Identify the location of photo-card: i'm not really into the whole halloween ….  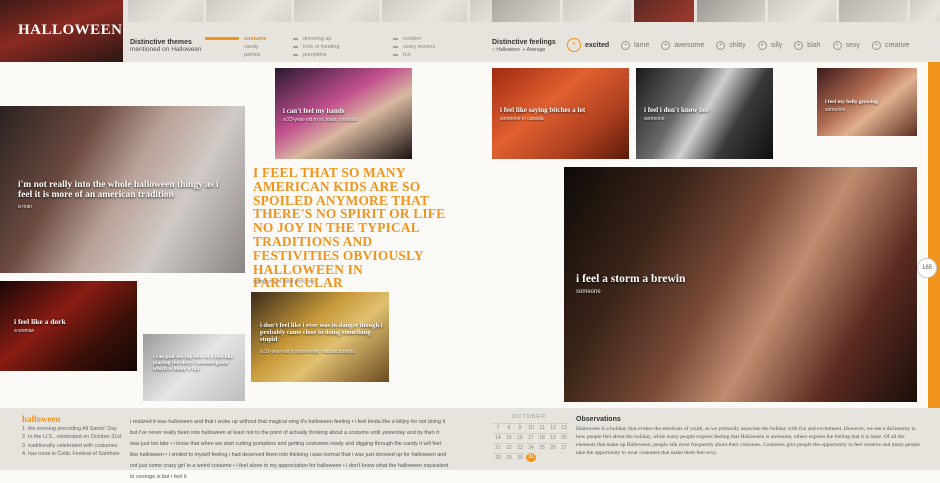
(122, 189).